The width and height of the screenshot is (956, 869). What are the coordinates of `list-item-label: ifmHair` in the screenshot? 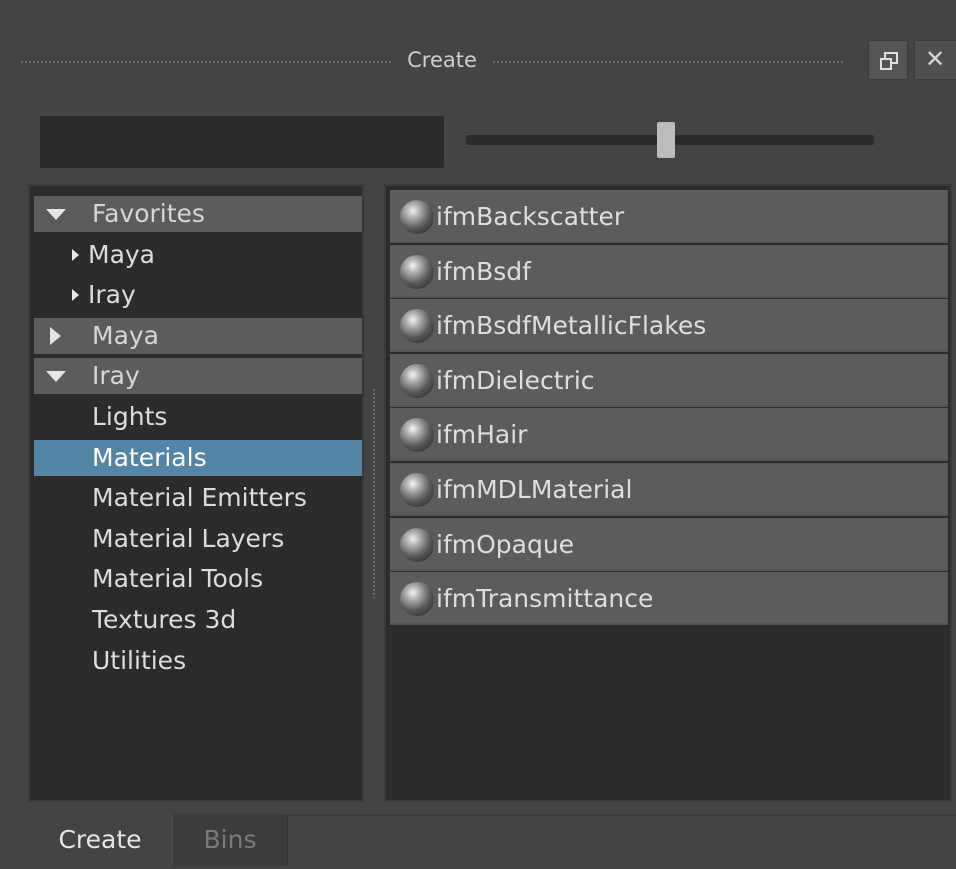 It's located at (482, 435).